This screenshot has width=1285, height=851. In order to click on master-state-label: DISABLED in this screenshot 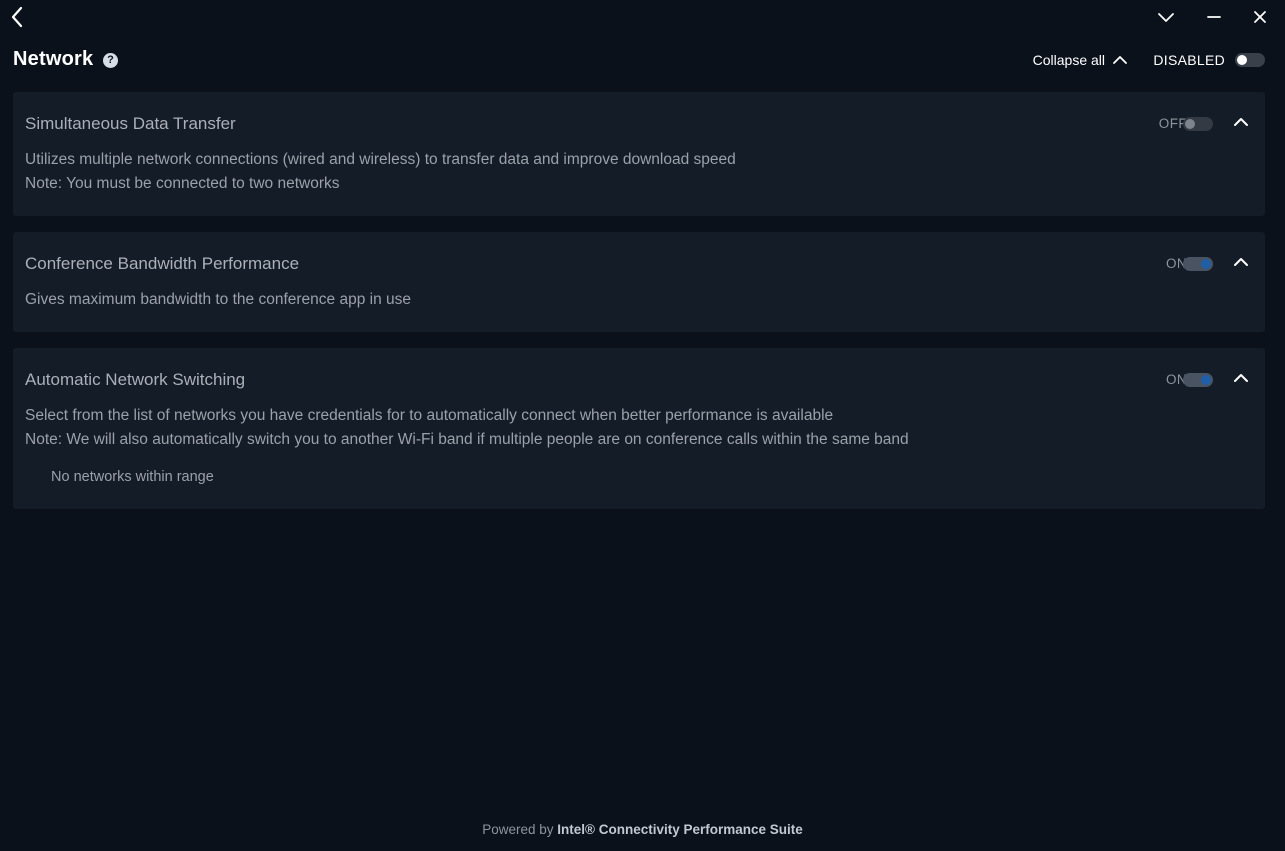, I will do `click(1189, 60)`.